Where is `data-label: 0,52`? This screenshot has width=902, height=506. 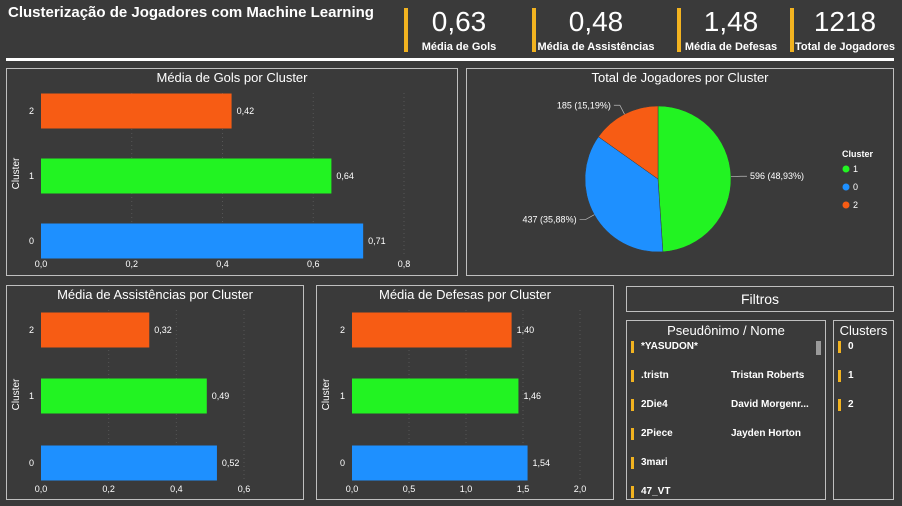 data-label: 0,52 is located at coordinates (231, 463).